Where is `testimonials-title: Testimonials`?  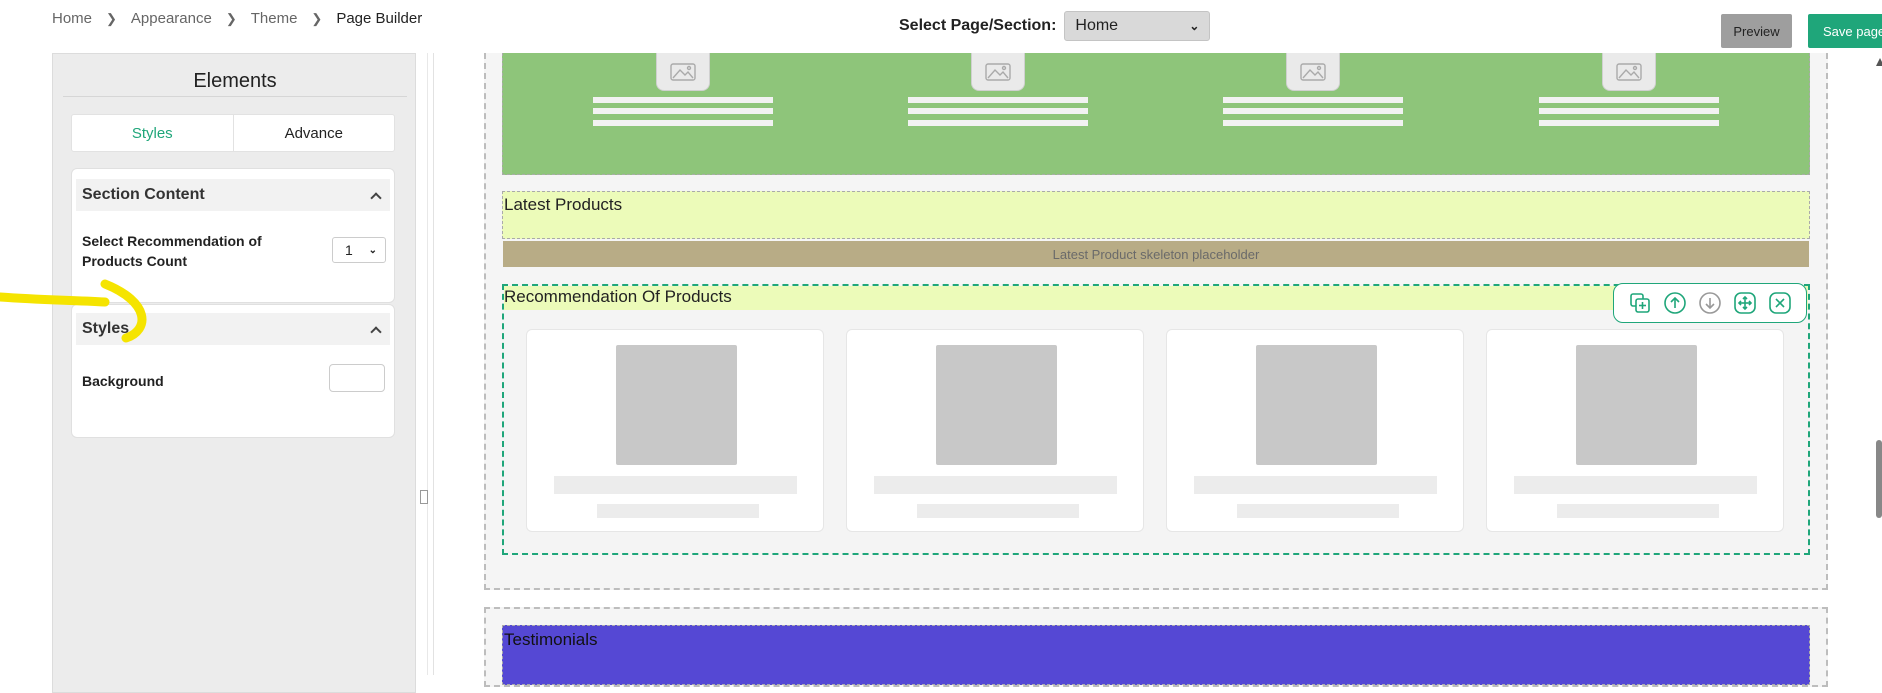
testimonials-title: Testimonials is located at coordinates (551, 639).